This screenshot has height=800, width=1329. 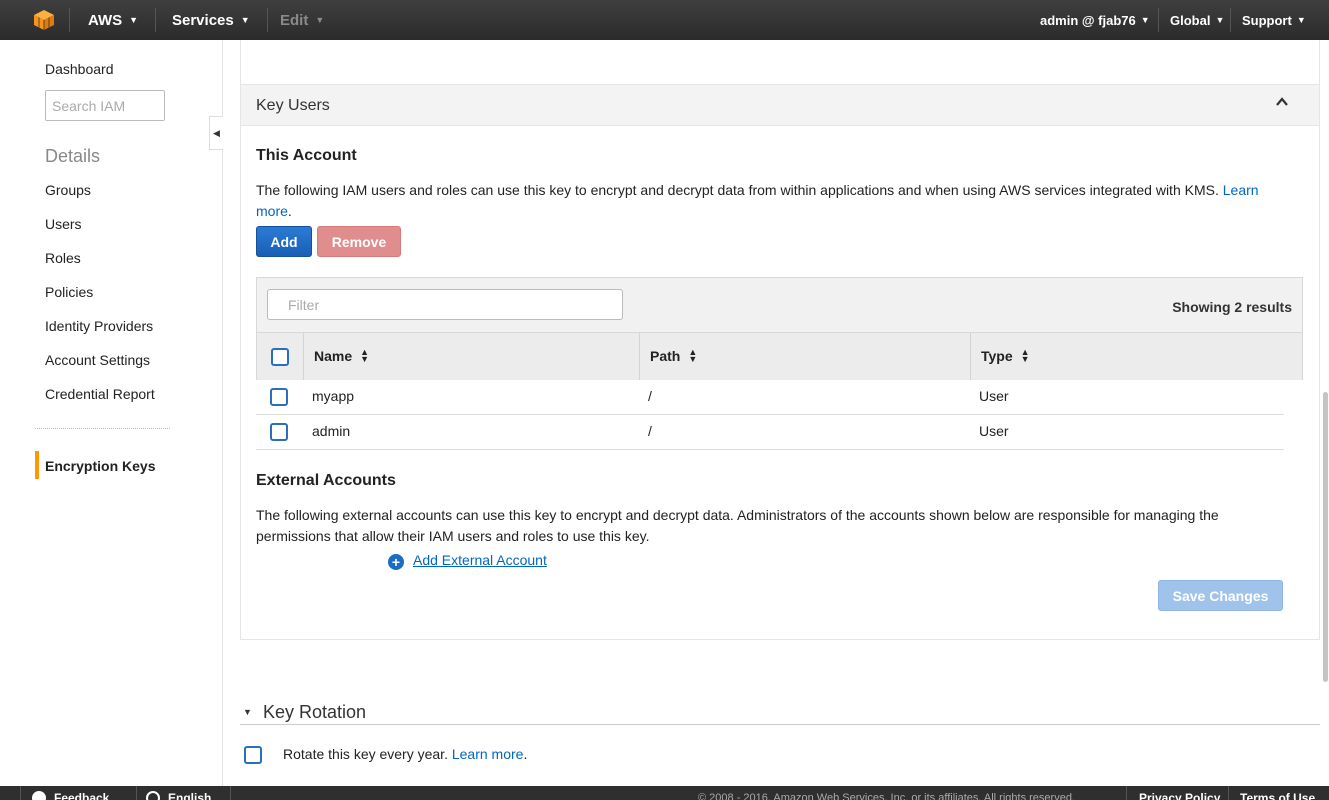 I want to click on aws-menu: AWS ▼, so click(x=113, y=20).